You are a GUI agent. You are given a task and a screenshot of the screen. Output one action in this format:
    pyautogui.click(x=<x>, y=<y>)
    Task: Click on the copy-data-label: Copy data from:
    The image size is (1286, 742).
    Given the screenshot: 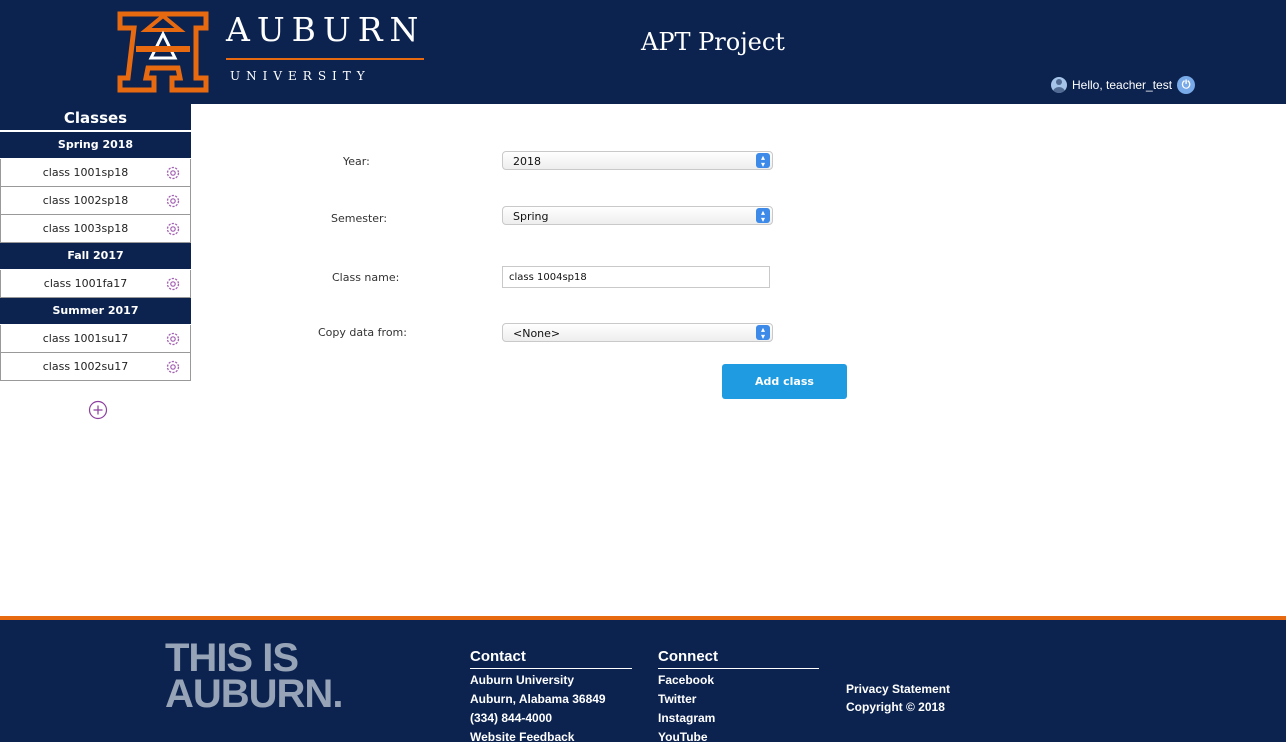 What is the action you would take?
    pyautogui.click(x=362, y=332)
    